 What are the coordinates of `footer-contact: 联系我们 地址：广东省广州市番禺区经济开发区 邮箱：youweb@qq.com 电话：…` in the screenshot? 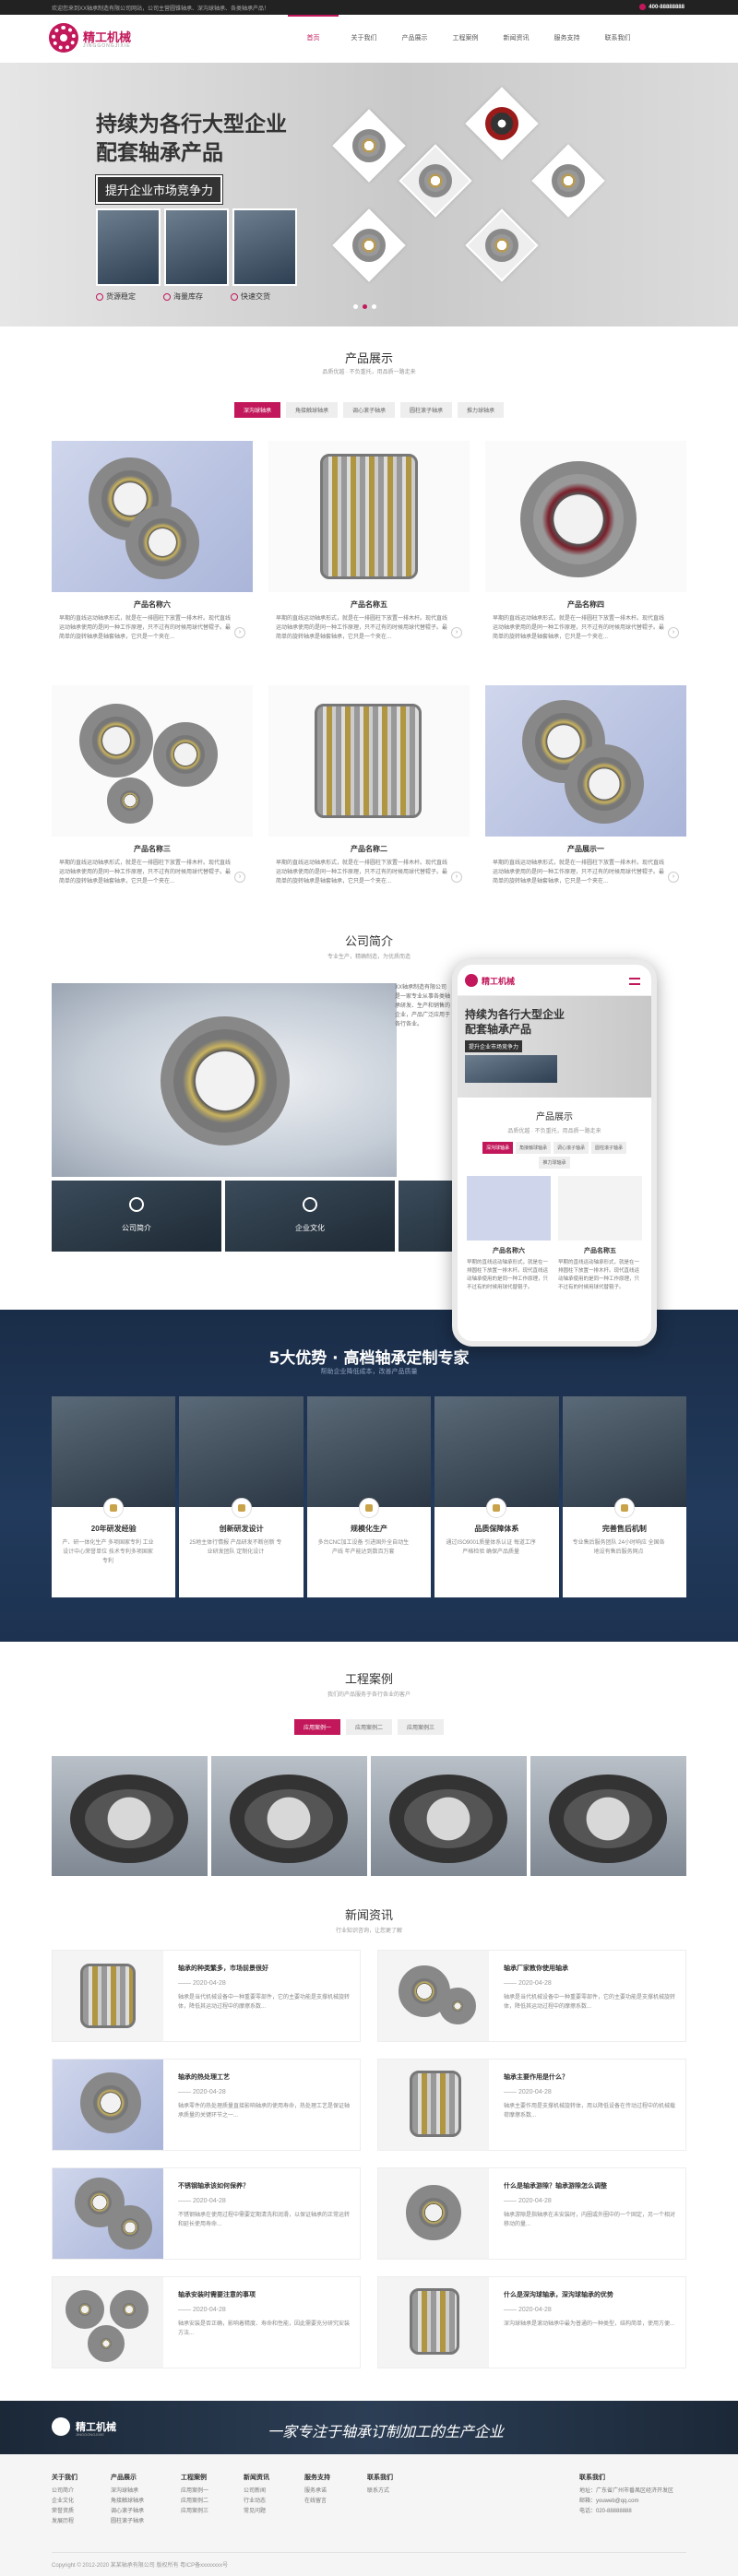 It's located at (626, 2494).